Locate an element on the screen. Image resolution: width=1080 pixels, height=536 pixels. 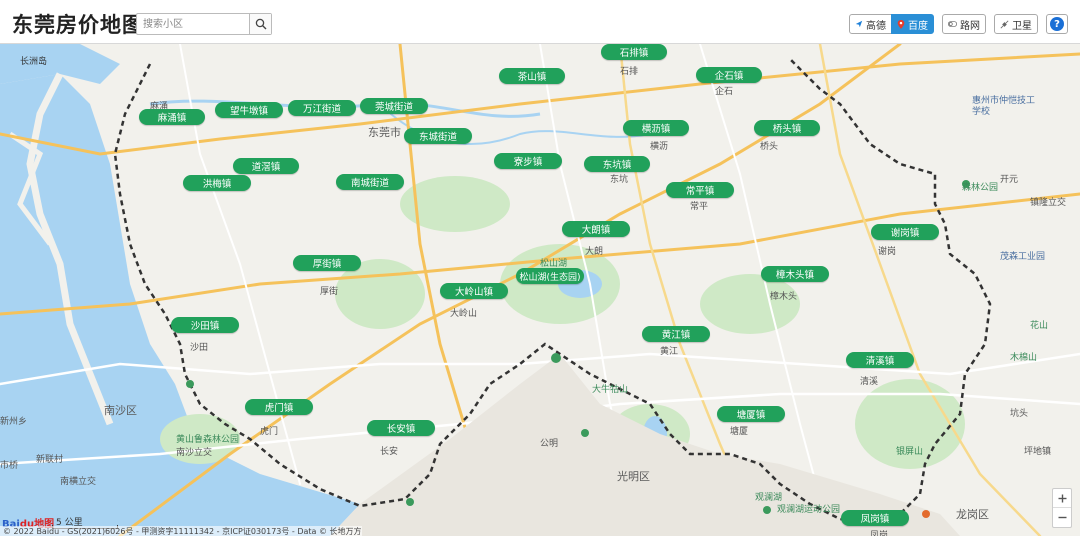
place-qi-shi: 企石 is located at coordinates (724, 92).